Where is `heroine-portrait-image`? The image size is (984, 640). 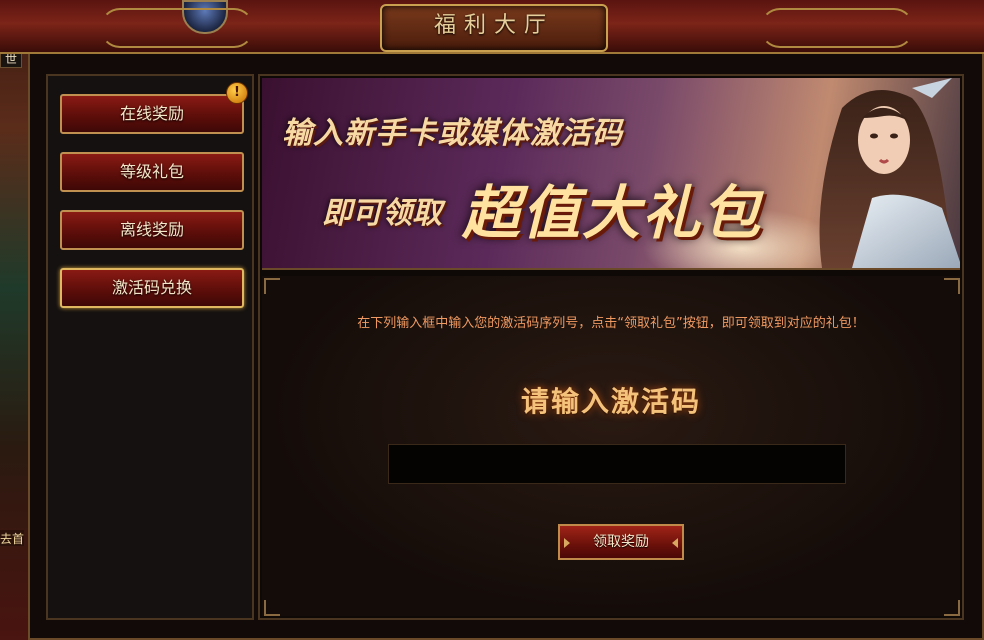
heroine-portrait-image is located at coordinates (889, 173).